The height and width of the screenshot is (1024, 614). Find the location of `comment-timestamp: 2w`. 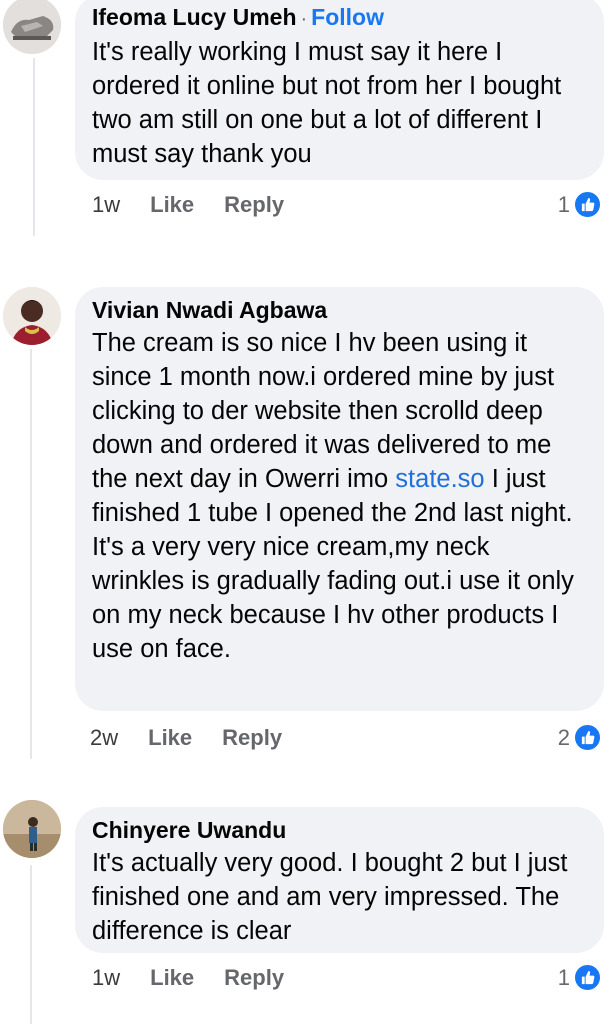

comment-timestamp: 2w is located at coordinates (104, 738).